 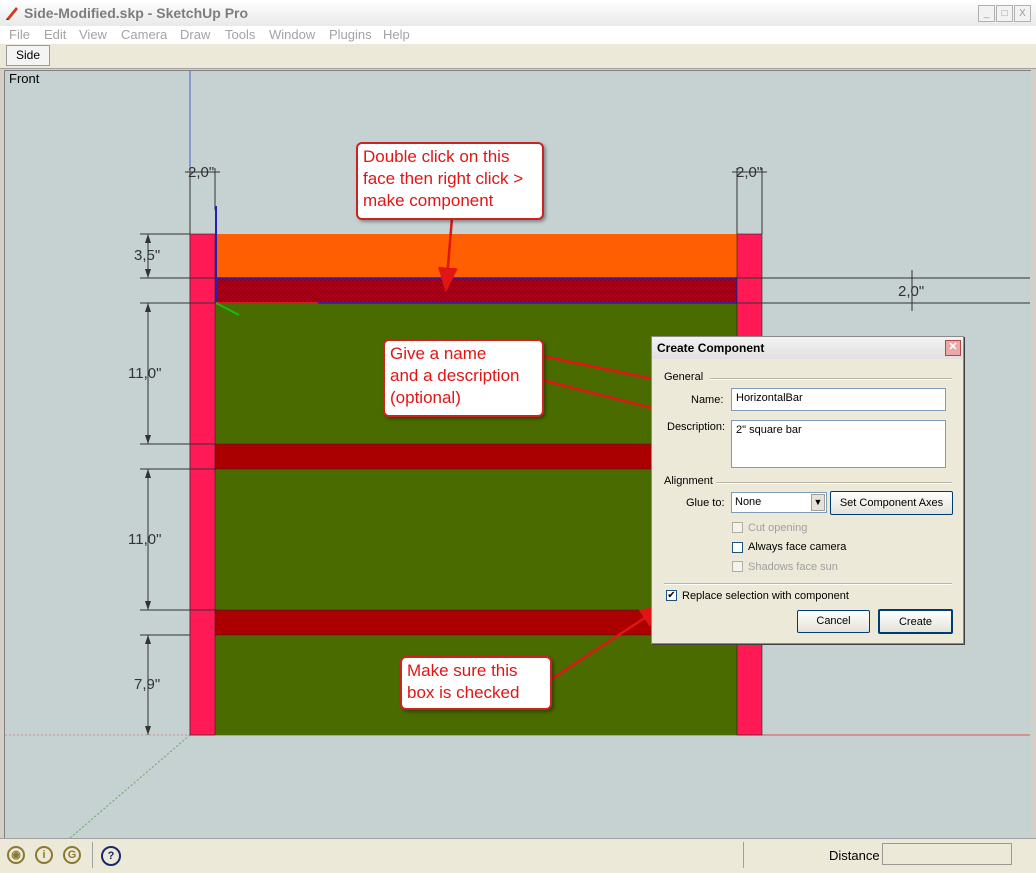 I want to click on callout-line: Double click on this, so click(x=436, y=156).